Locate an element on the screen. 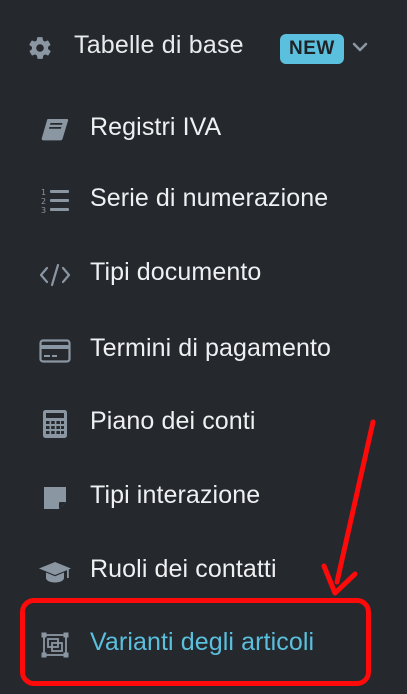 The height and width of the screenshot is (694, 407). menu-item-tipi-documento: Tipi documento is located at coordinates (203, 274).